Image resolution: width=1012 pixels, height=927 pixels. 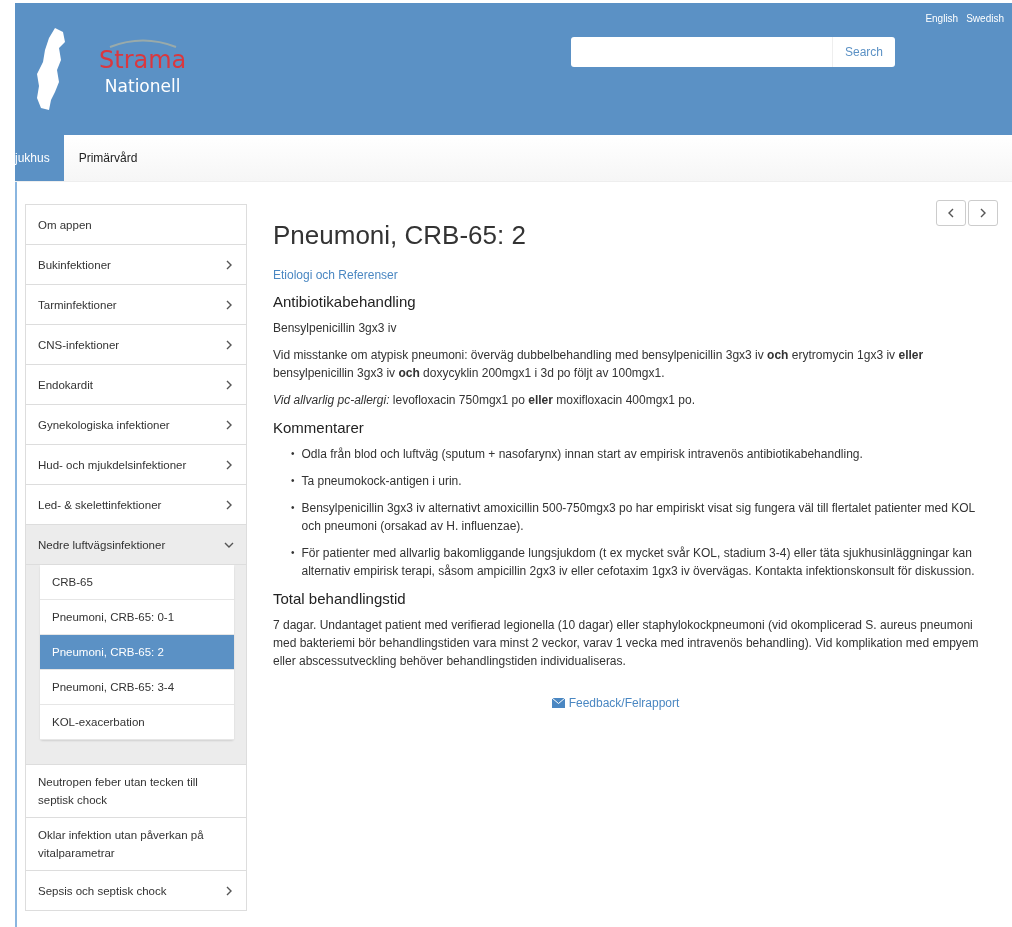 I want to click on nav-tab: Primärvård, so click(x=108, y=158).